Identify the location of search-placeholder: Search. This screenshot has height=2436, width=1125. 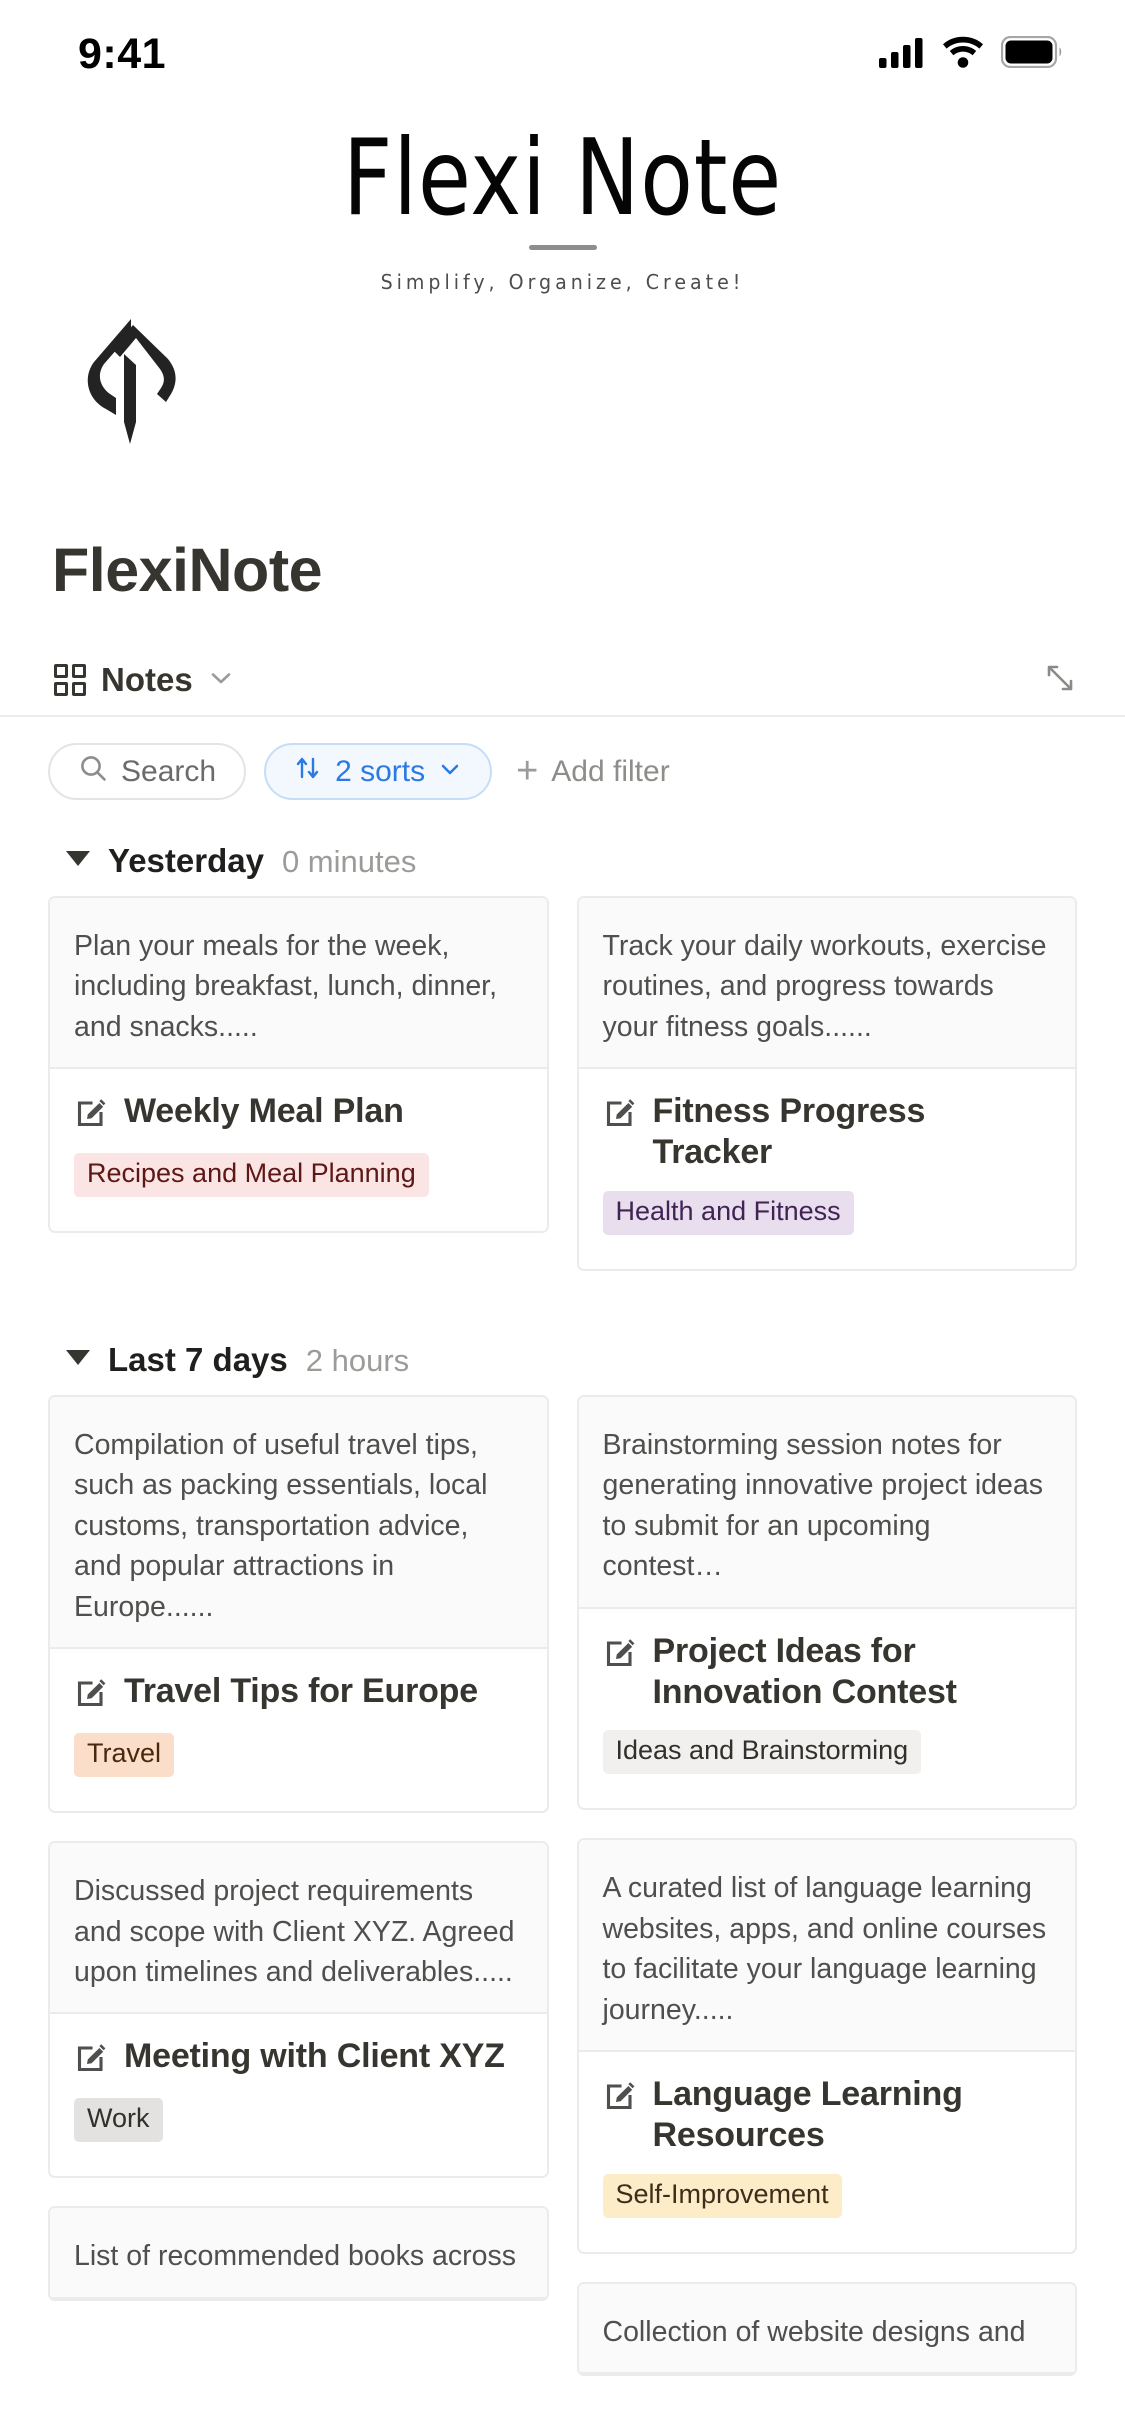
(169, 771).